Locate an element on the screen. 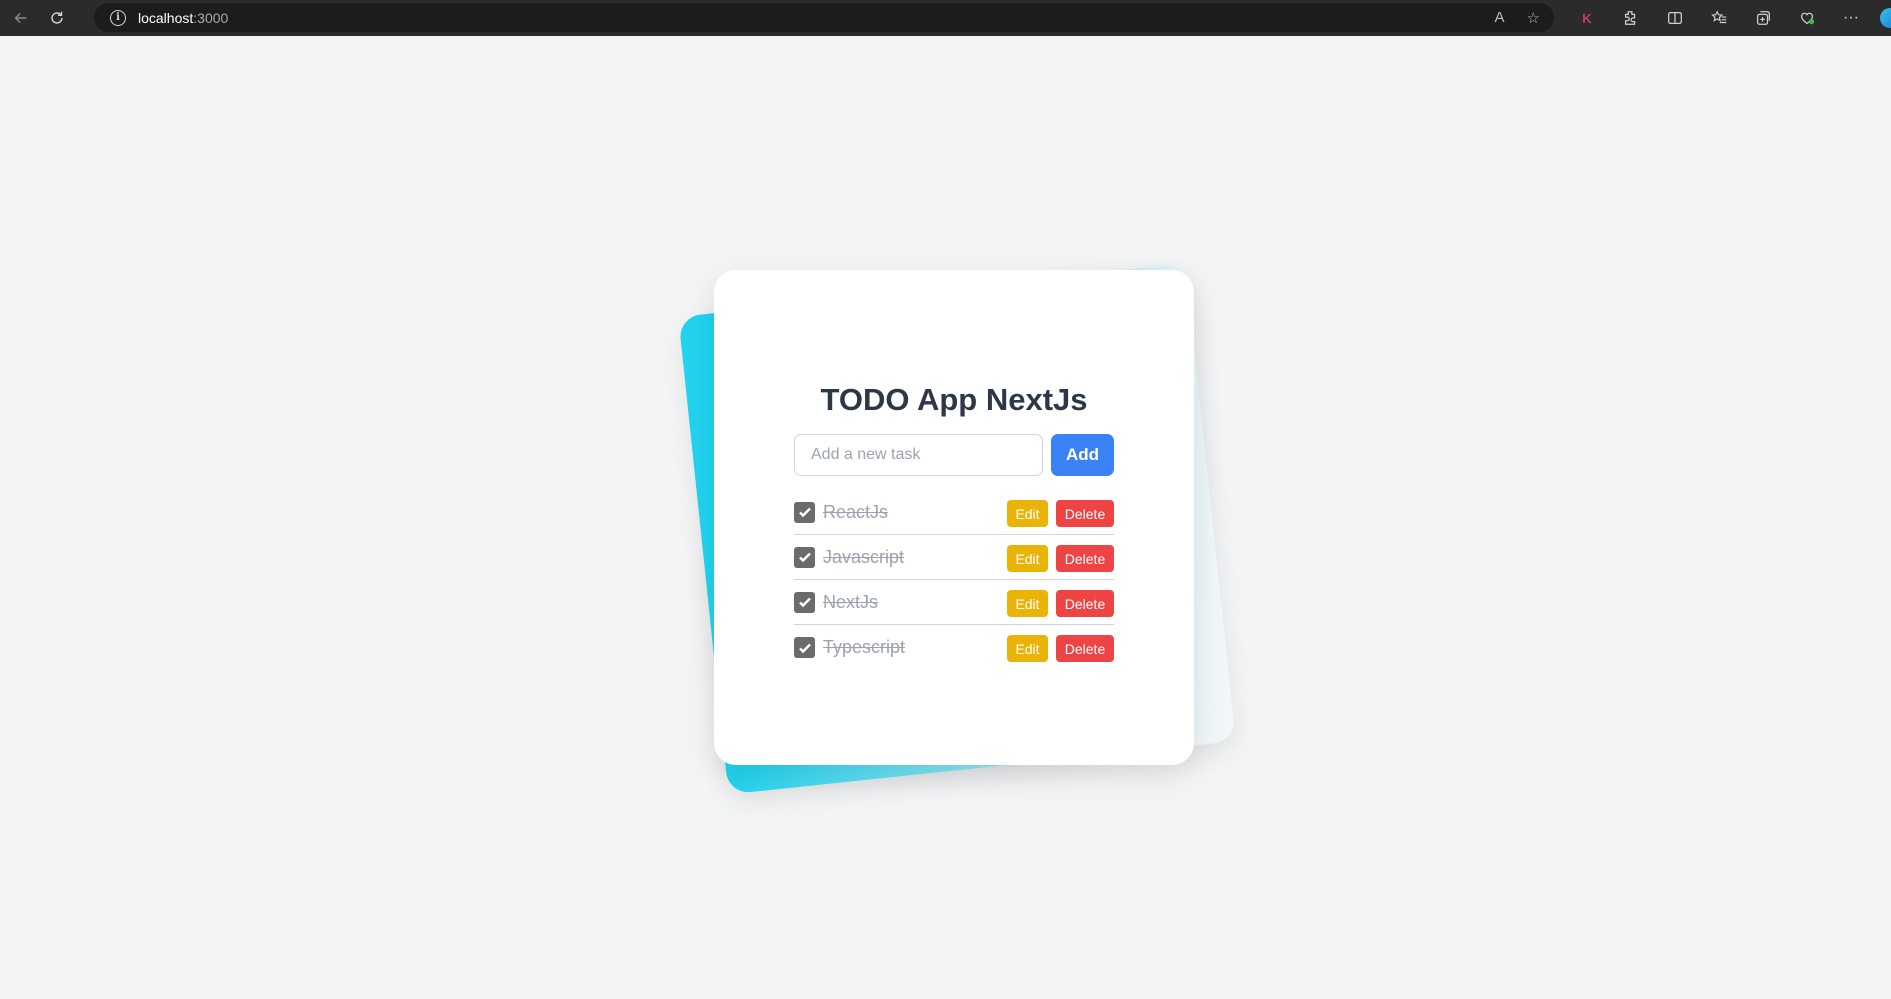 This screenshot has height=999, width=1891. task-row: NextJs Edit Delete is located at coordinates (954, 602).